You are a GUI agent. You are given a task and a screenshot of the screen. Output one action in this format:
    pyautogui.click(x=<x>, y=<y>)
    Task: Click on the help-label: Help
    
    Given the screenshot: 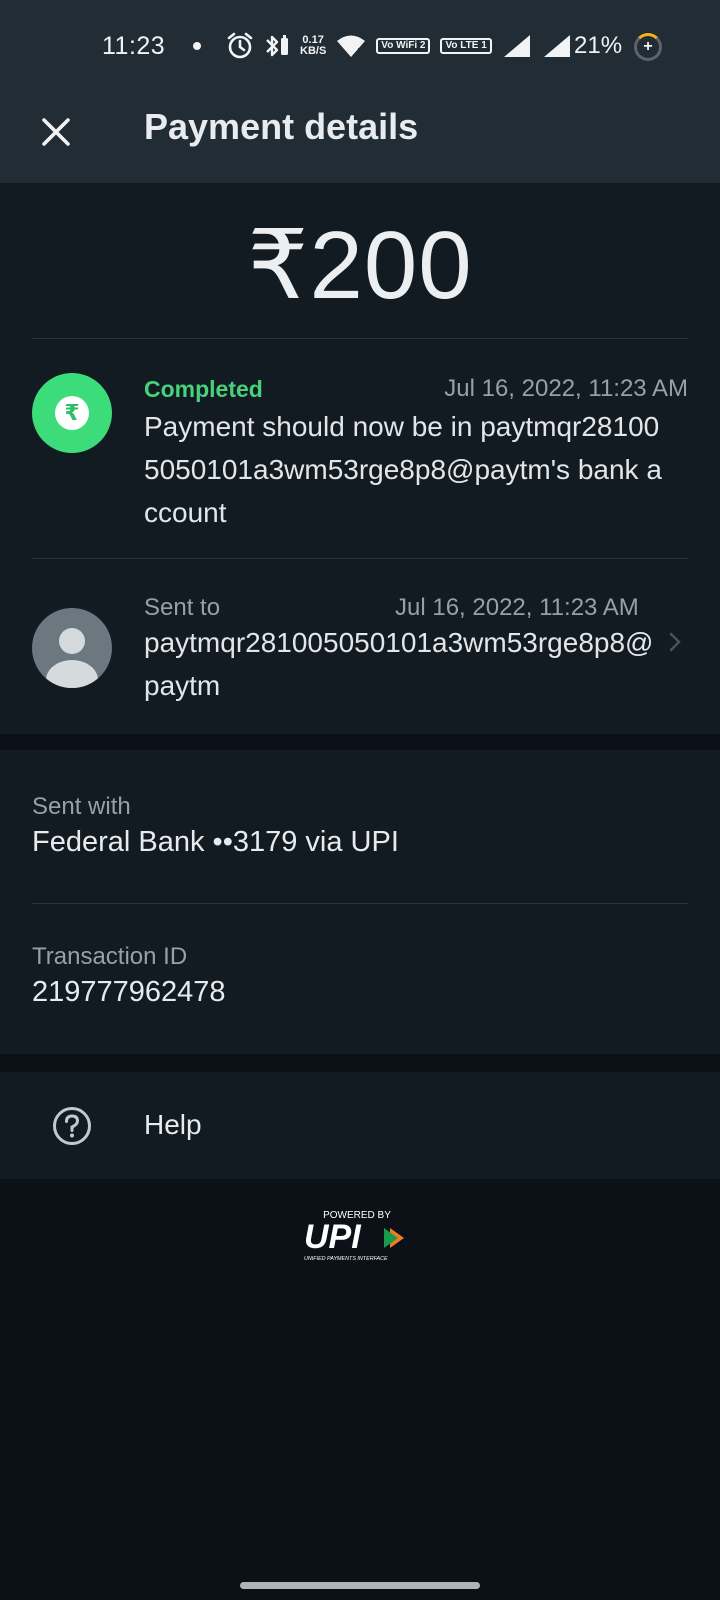 What is the action you would take?
    pyautogui.click(x=173, y=1124)
    